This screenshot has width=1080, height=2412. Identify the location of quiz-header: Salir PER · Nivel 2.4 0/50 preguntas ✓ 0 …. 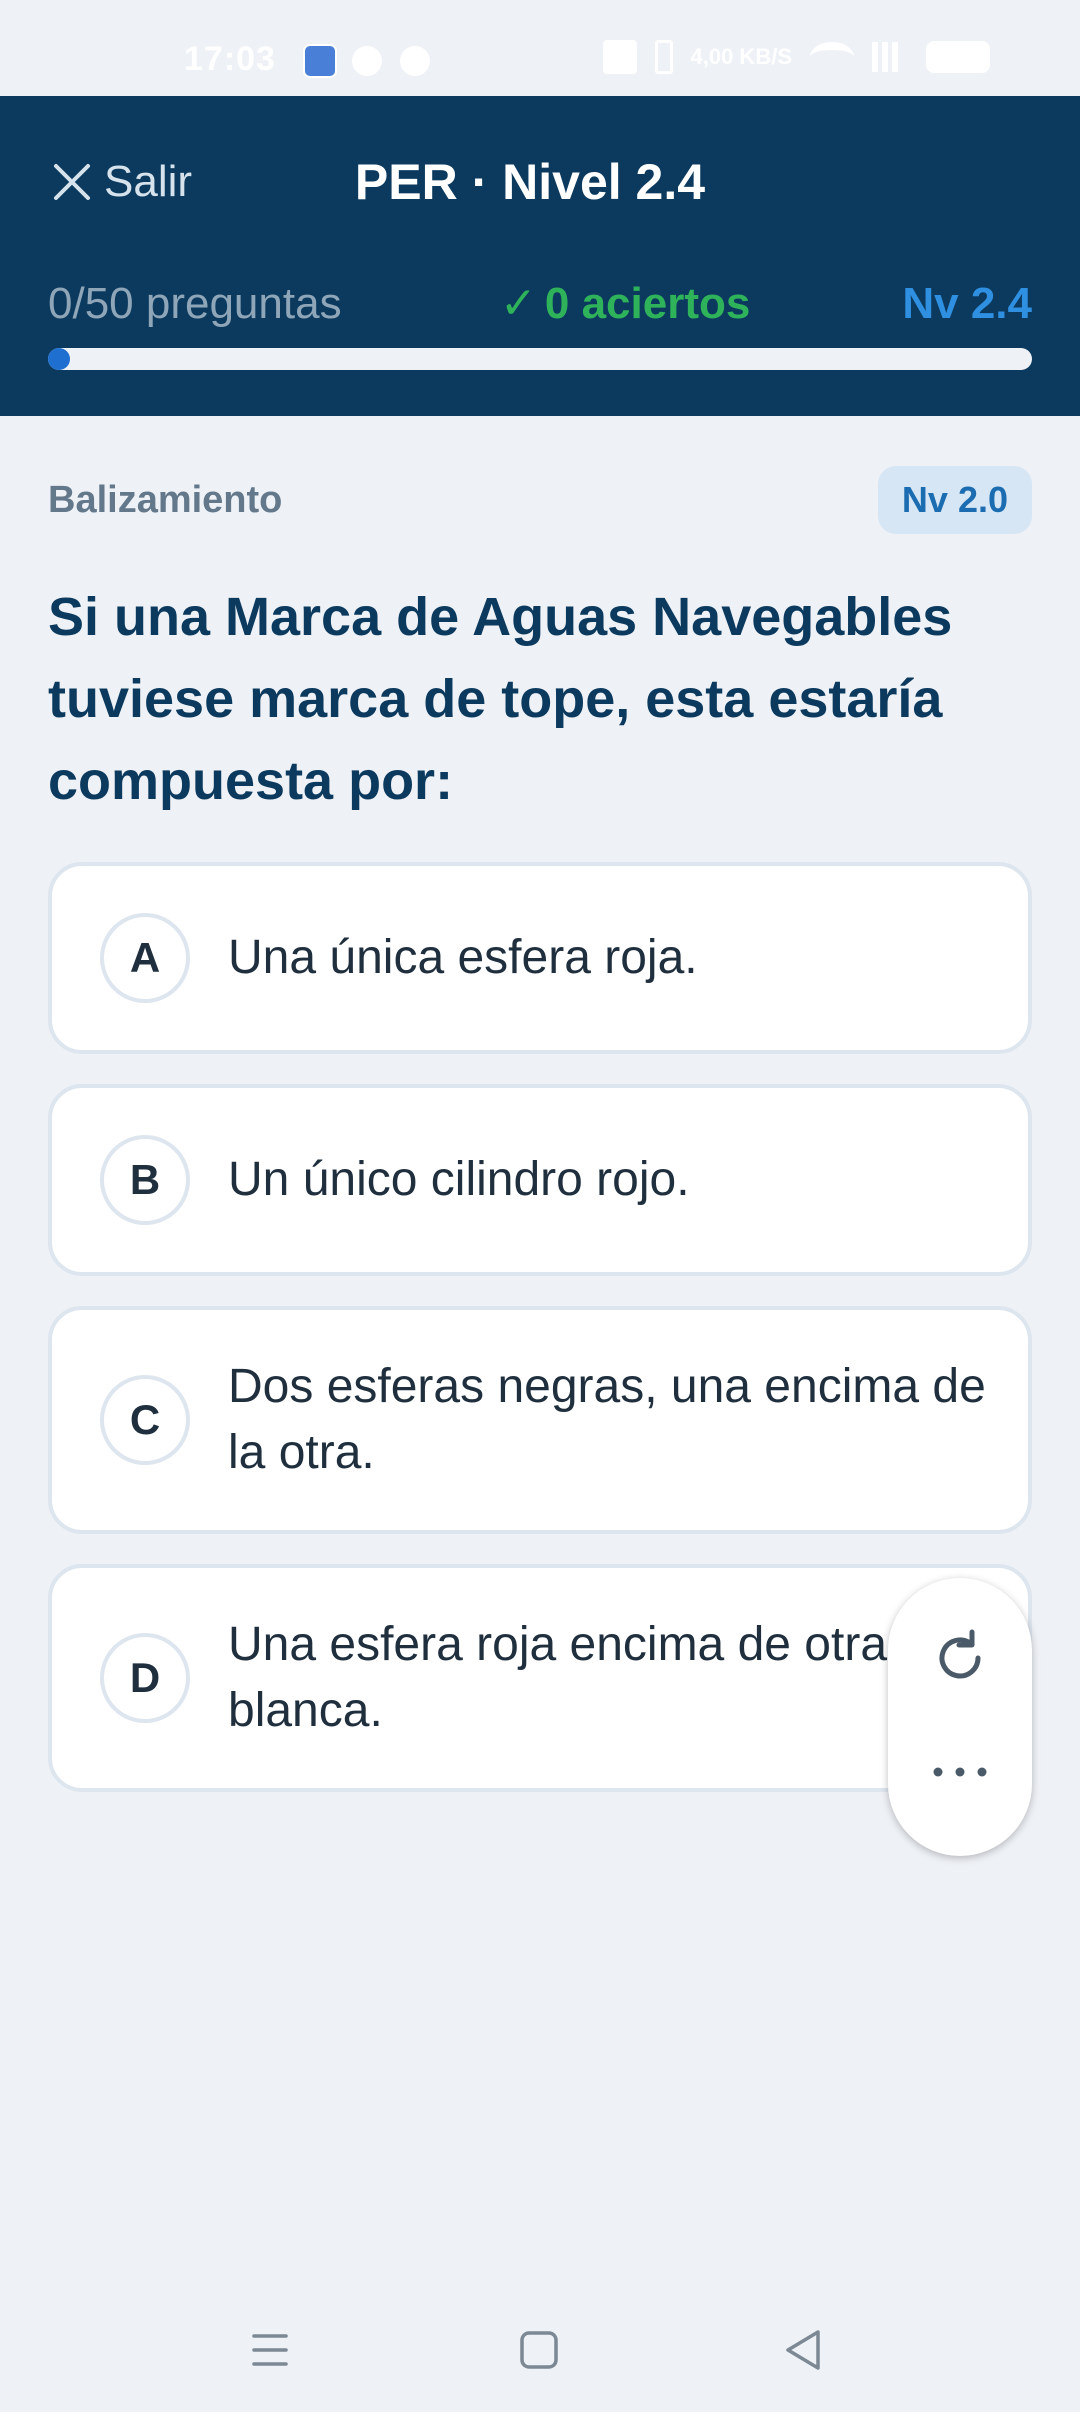
(540, 256).